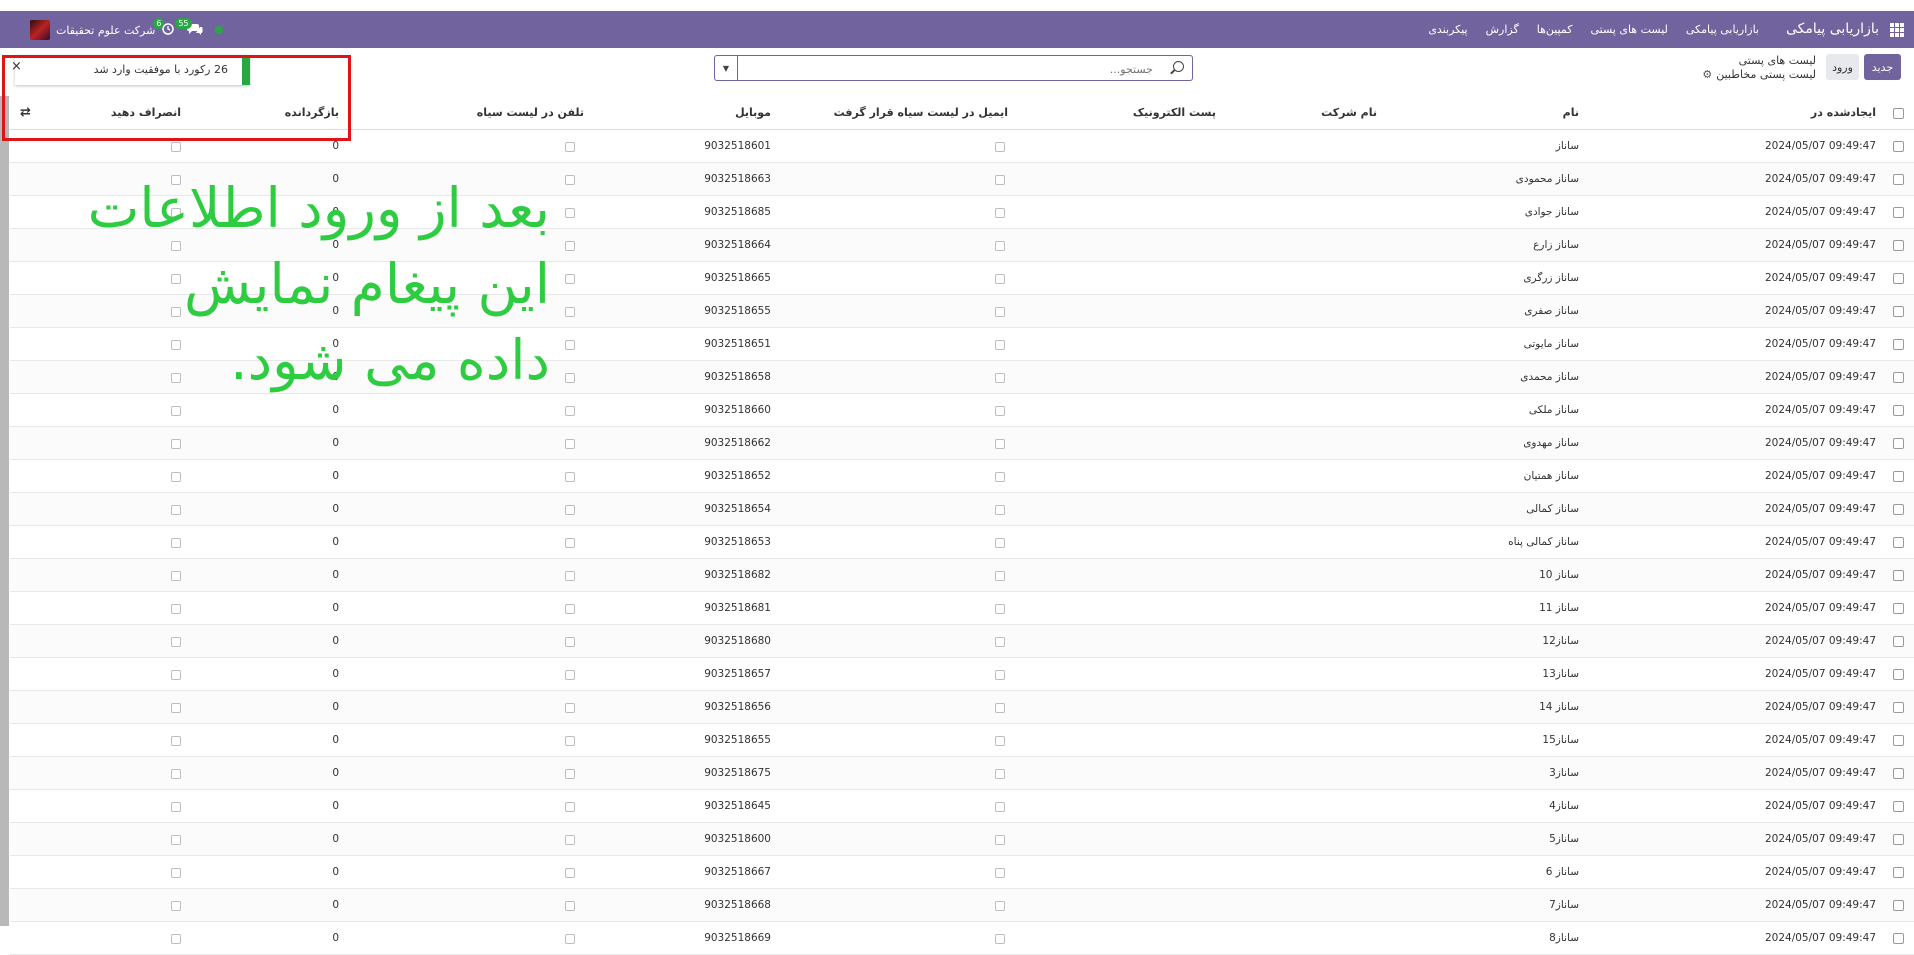 The height and width of the screenshot is (955, 1914). I want to click on cell-name: ساناز همتیان, so click(1551, 476).